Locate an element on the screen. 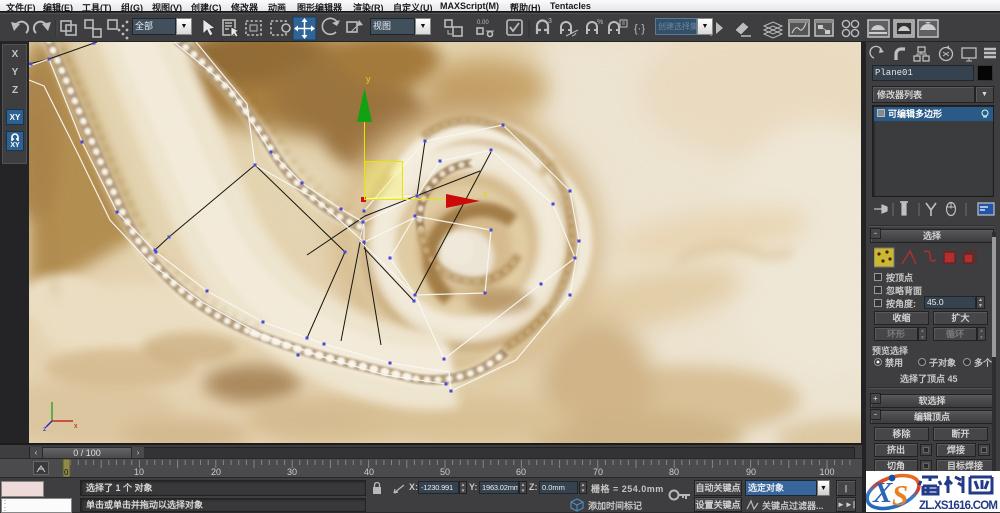  svg-text: 70 is located at coordinates (598, 472).